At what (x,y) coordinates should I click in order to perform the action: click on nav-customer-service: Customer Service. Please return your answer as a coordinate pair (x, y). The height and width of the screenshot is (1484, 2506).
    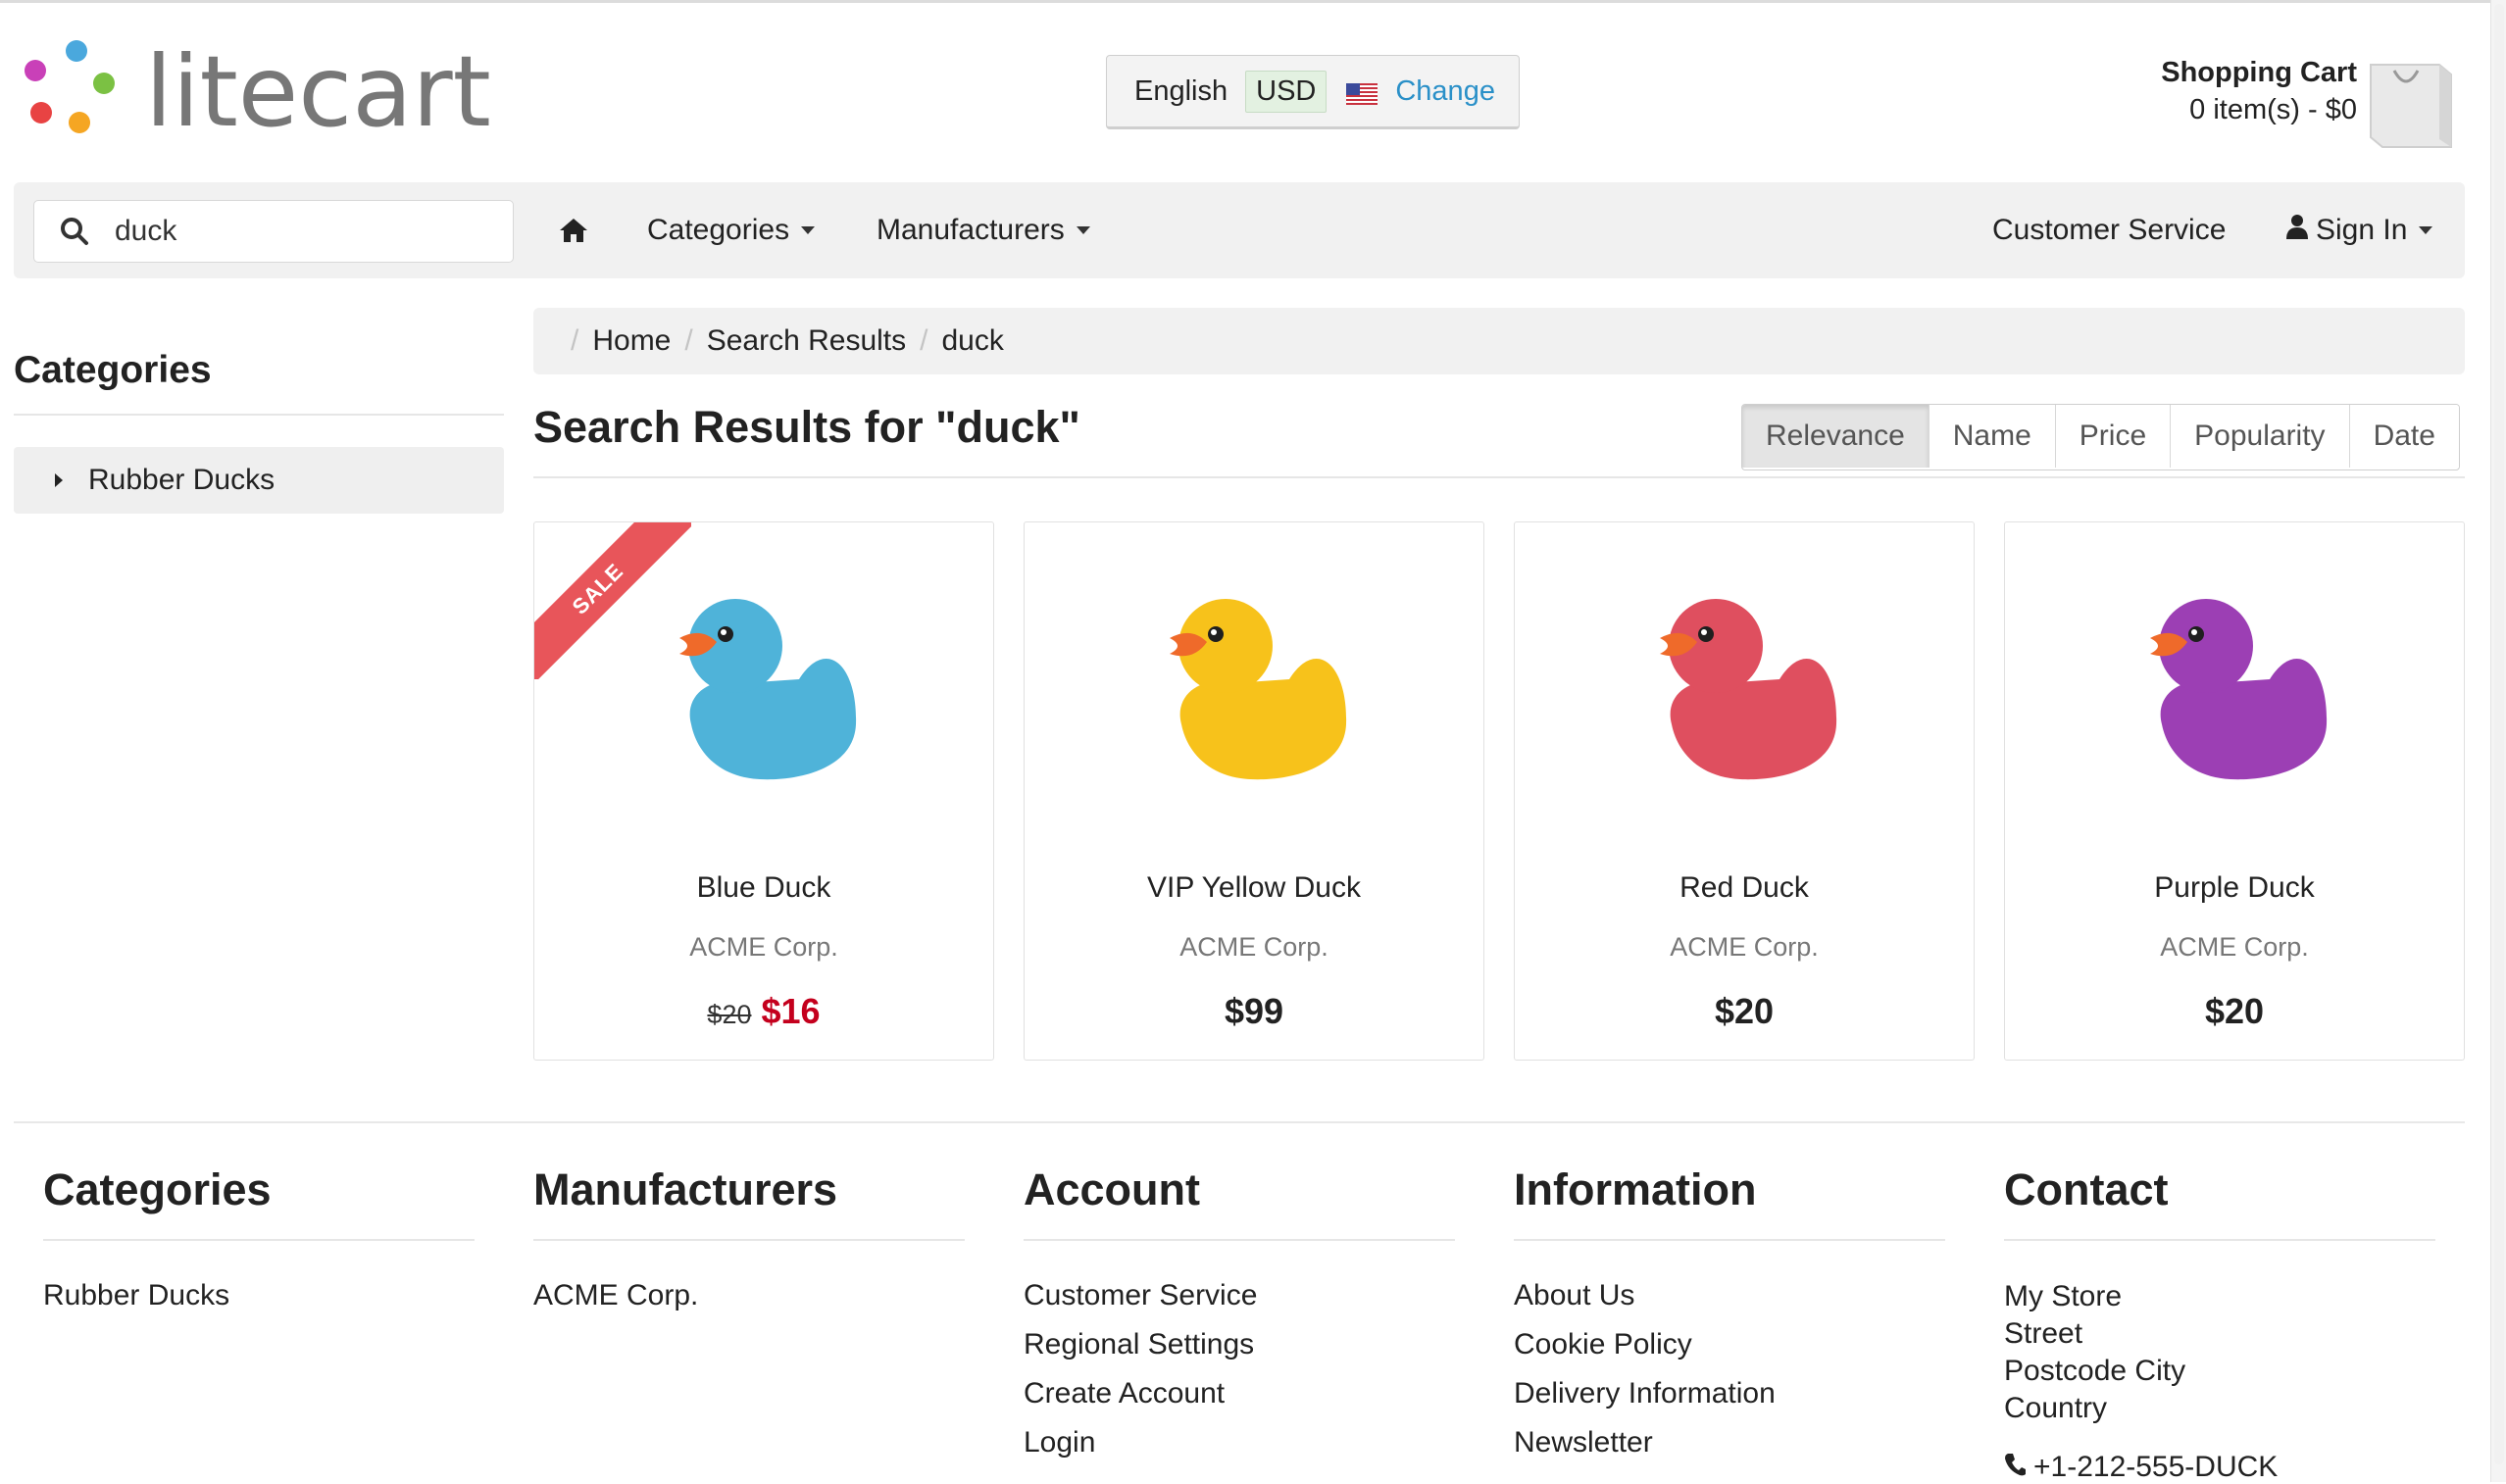
    Looking at the image, I should click on (2109, 230).